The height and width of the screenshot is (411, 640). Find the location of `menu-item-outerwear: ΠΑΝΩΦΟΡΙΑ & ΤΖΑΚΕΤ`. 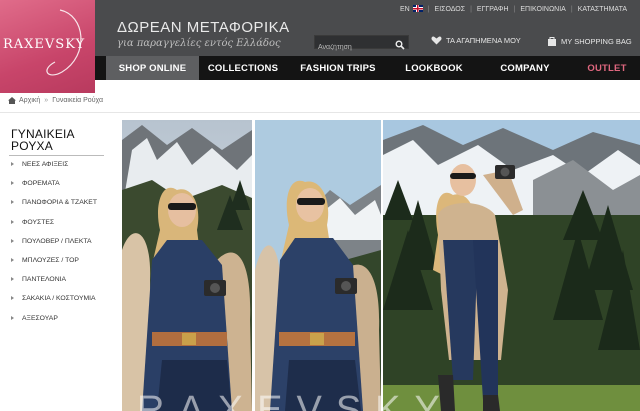

menu-item-outerwear: ΠΑΝΩΦΟΡΙΑ & ΤΖΑΚΕΤ is located at coordinates (53, 207).